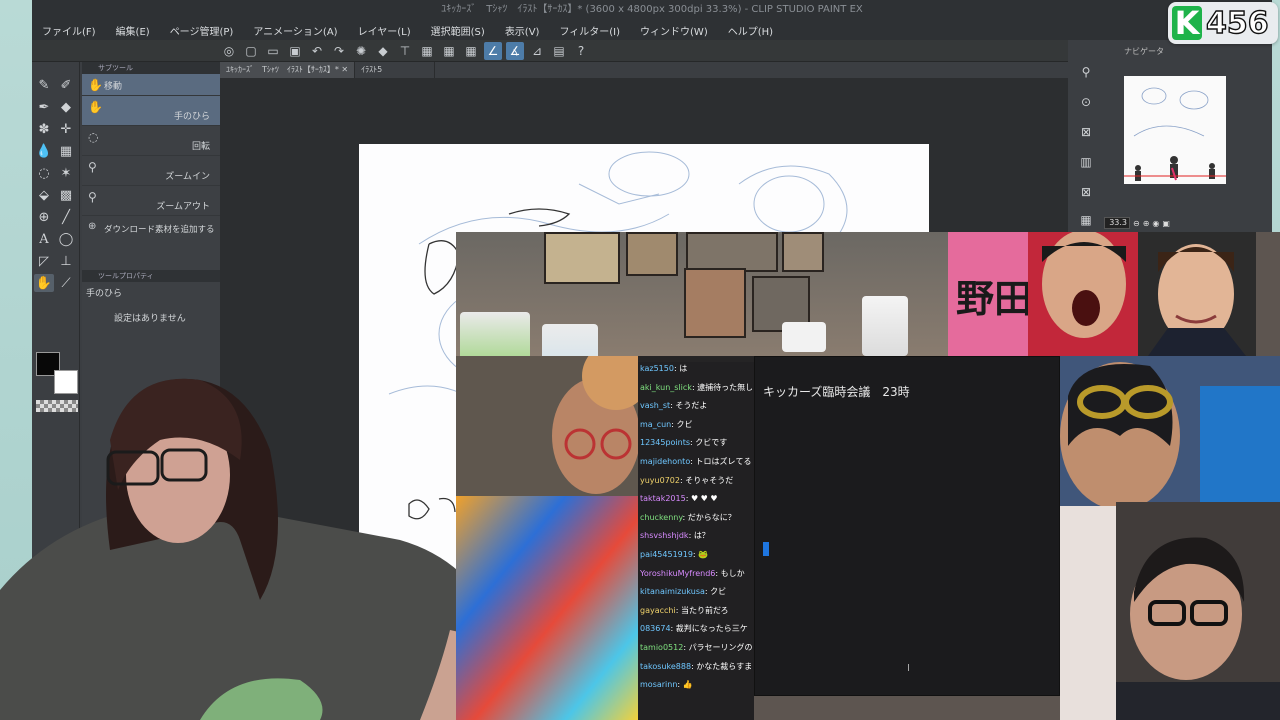  I want to click on chat-message: ma_cun: クビ, so click(696, 425).